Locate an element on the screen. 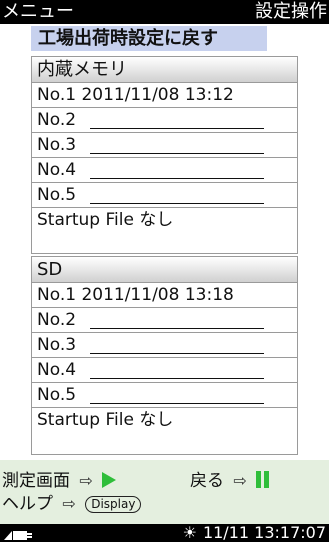  sd-slot-3: No.3 is located at coordinates (164, 345).